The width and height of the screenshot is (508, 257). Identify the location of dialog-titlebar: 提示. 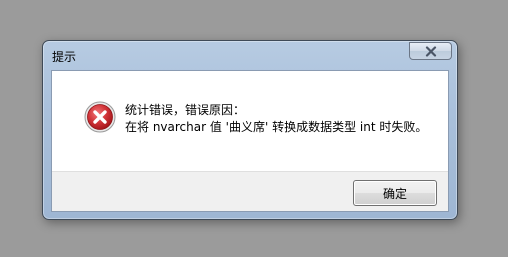
(250, 55).